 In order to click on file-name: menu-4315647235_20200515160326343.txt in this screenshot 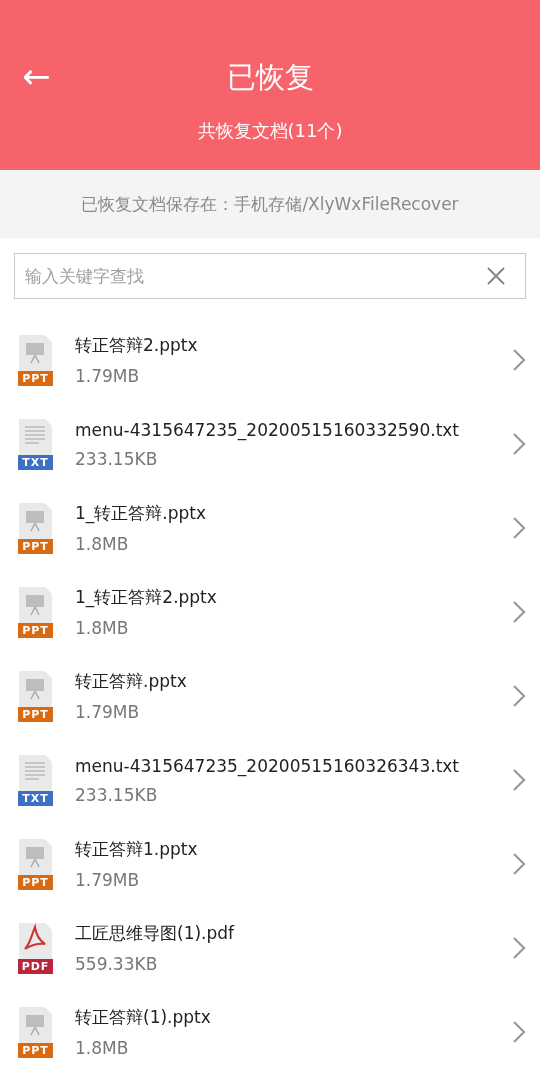, I will do `click(267, 765)`.